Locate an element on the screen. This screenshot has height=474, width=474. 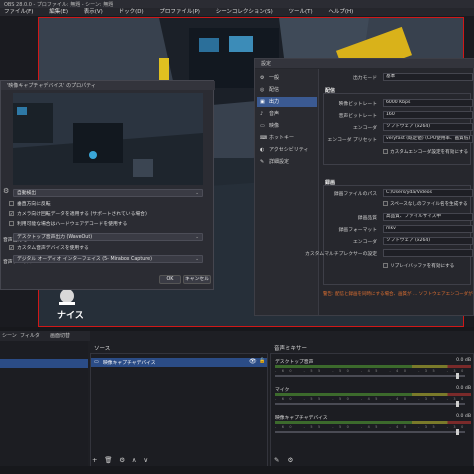
nav-item-hotkeys: ⌨ ホットキー is located at coordinates (287, 138).